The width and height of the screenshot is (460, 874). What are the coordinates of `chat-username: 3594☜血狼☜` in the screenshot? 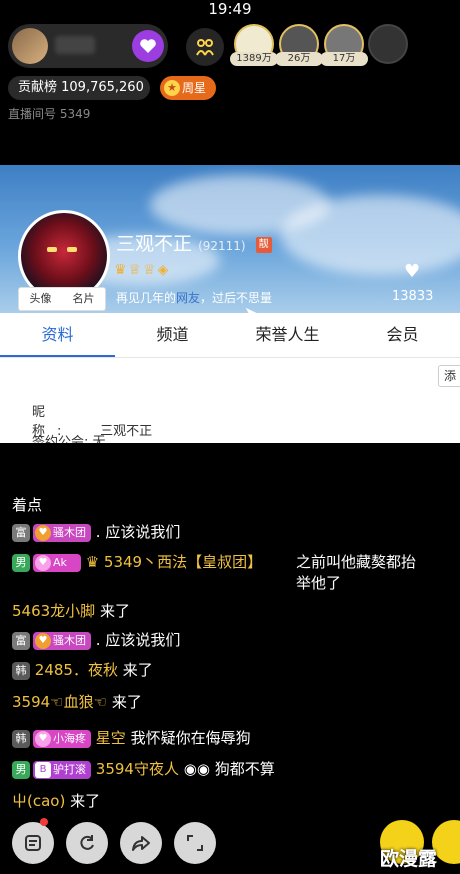 It's located at (60, 702).